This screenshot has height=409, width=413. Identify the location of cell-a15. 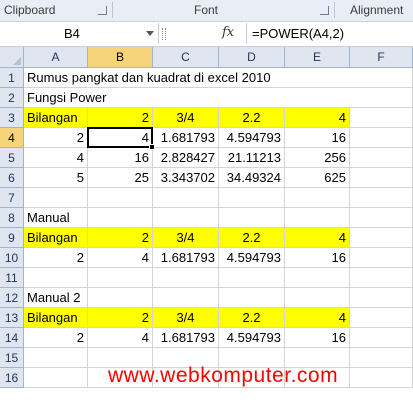
(56, 358).